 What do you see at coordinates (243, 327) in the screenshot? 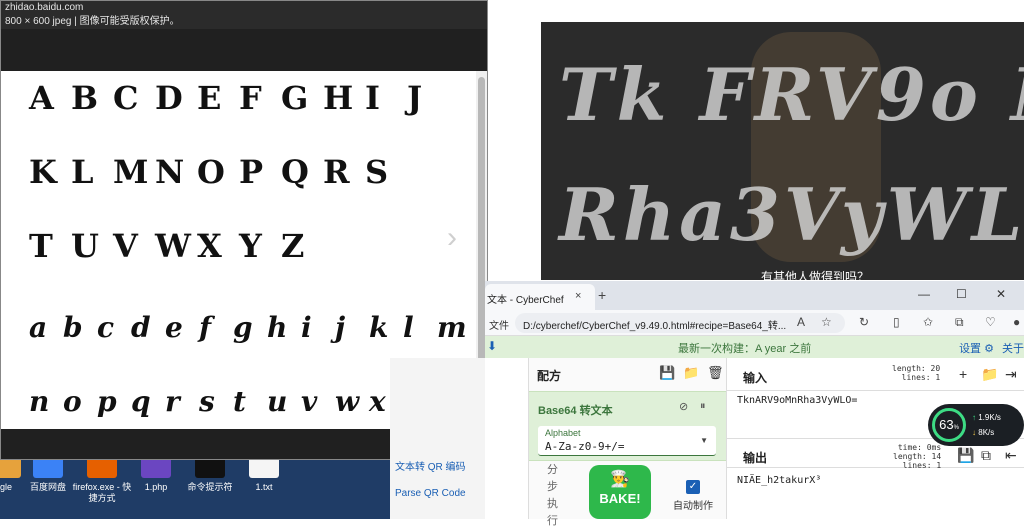
I see `glyph-g: g` at bounding box center [243, 327].